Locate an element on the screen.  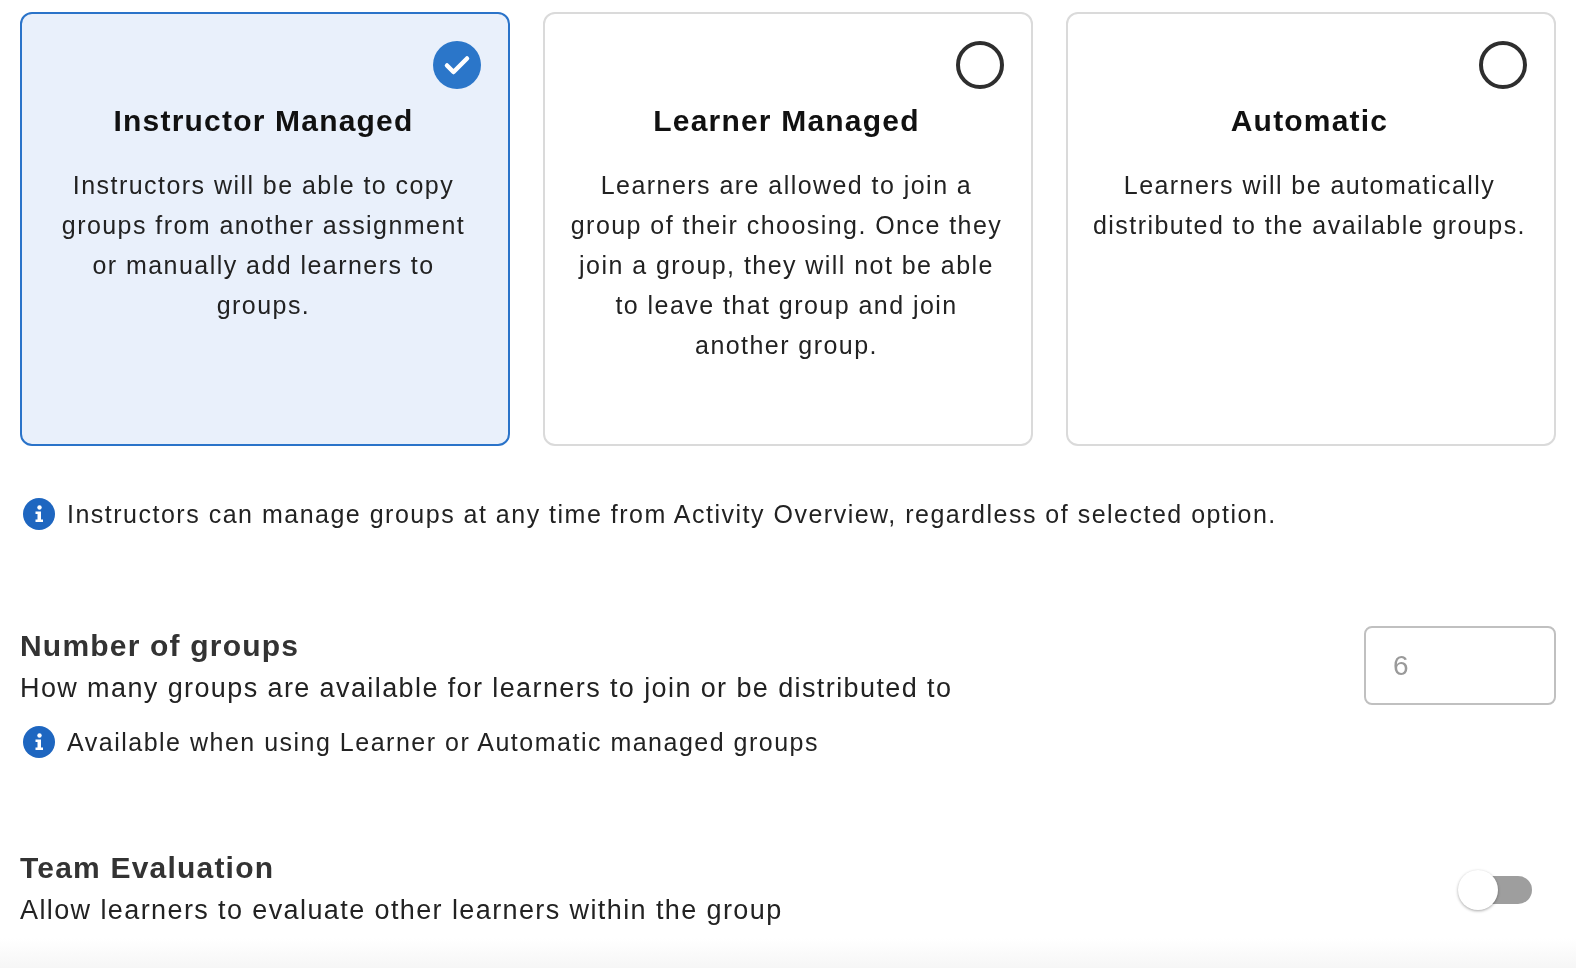
check-circle-icon is located at coordinates (457, 65).